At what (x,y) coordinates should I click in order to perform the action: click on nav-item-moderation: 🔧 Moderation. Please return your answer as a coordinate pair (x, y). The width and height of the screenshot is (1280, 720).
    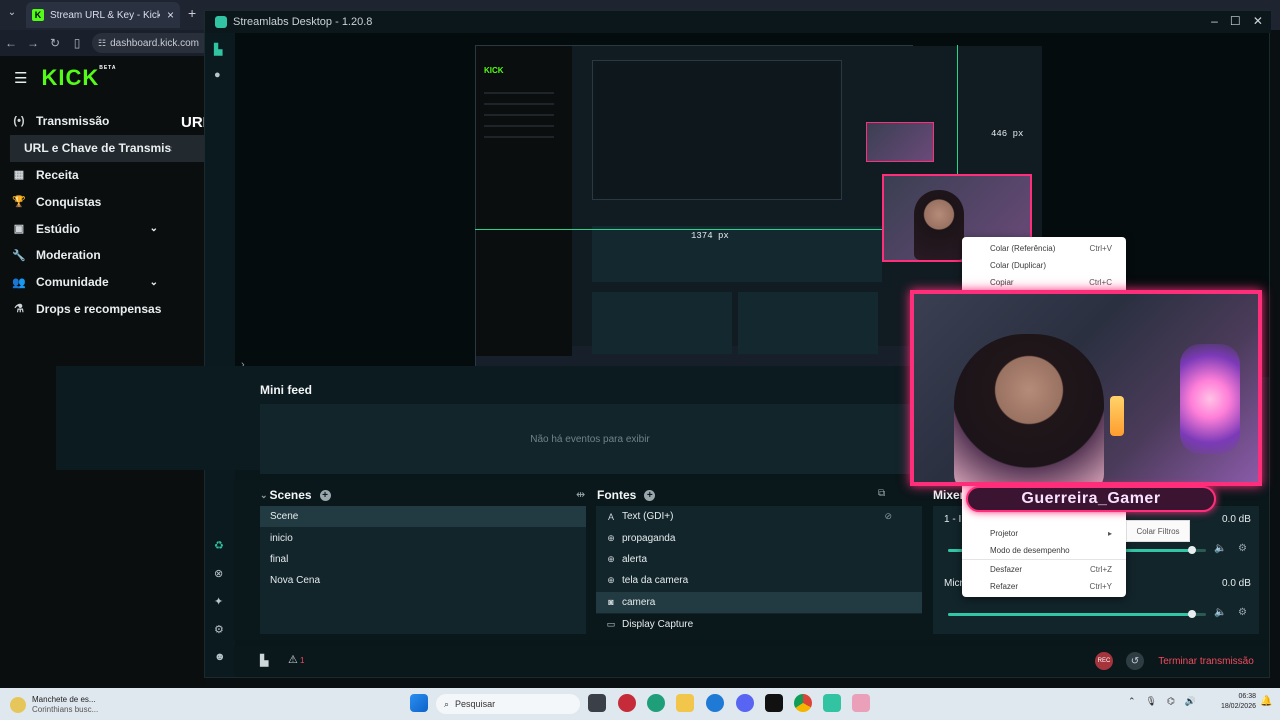
    Looking at the image, I should click on (103, 255).